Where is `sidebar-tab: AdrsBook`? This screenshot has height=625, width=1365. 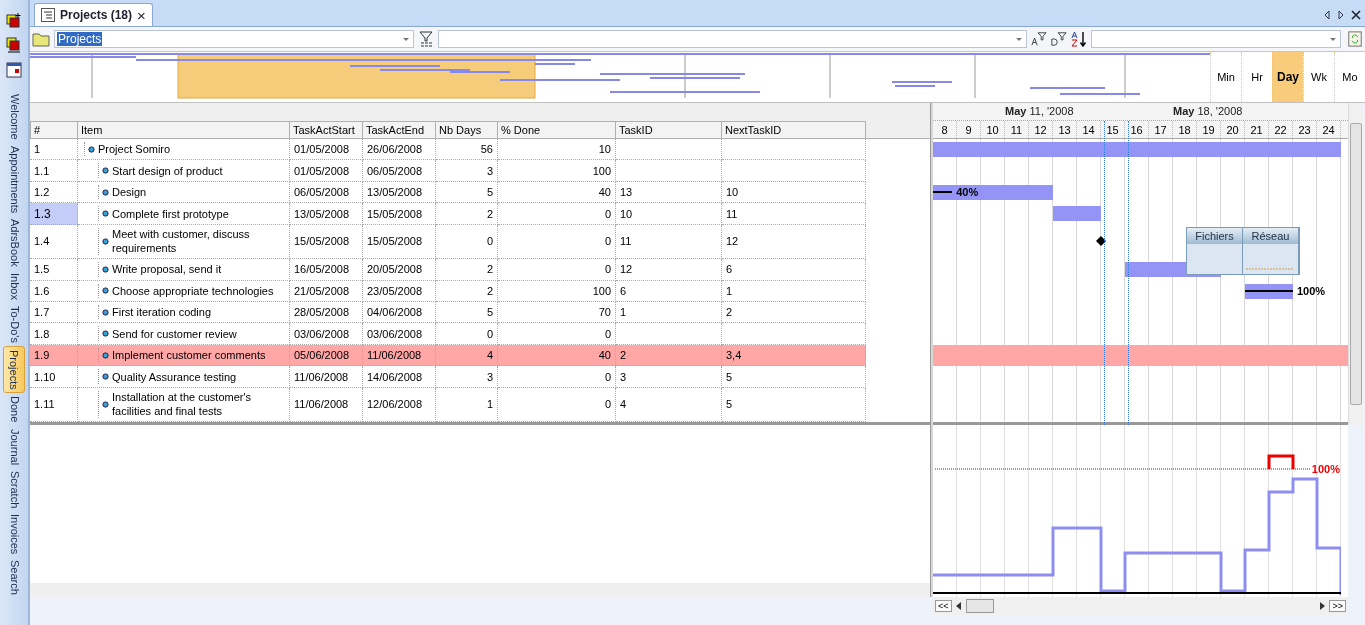
sidebar-tab: AdrsBook is located at coordinates (14, 242).